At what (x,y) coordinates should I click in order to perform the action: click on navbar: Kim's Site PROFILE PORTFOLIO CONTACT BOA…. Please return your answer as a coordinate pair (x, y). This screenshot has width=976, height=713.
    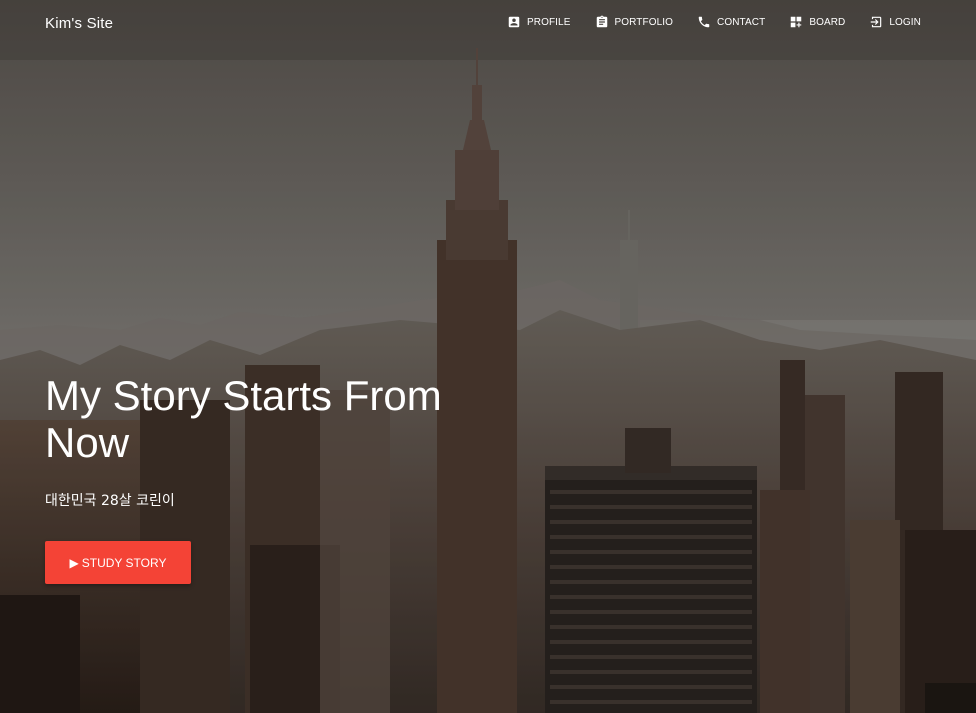
    Looking at the image, I should click on (488, 24).